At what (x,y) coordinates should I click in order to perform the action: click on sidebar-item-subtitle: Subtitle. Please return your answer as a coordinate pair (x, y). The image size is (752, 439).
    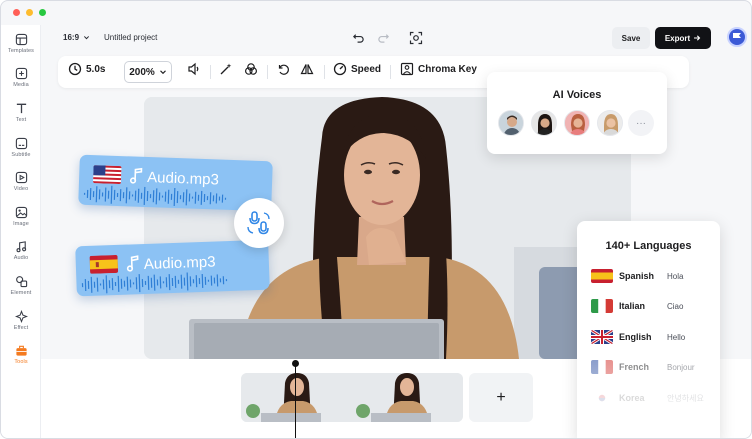
    Looking at the image, I should click on (21, 154).